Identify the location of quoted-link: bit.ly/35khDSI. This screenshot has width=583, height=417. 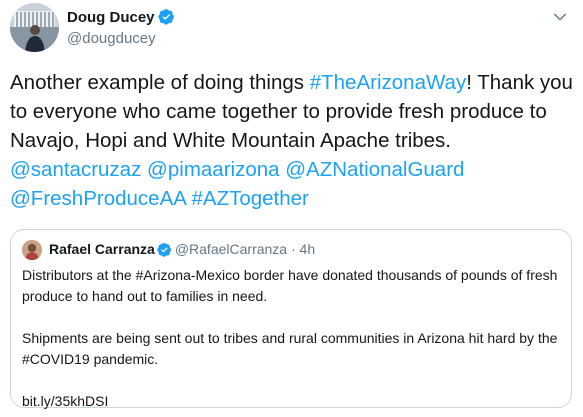
(292, 401).